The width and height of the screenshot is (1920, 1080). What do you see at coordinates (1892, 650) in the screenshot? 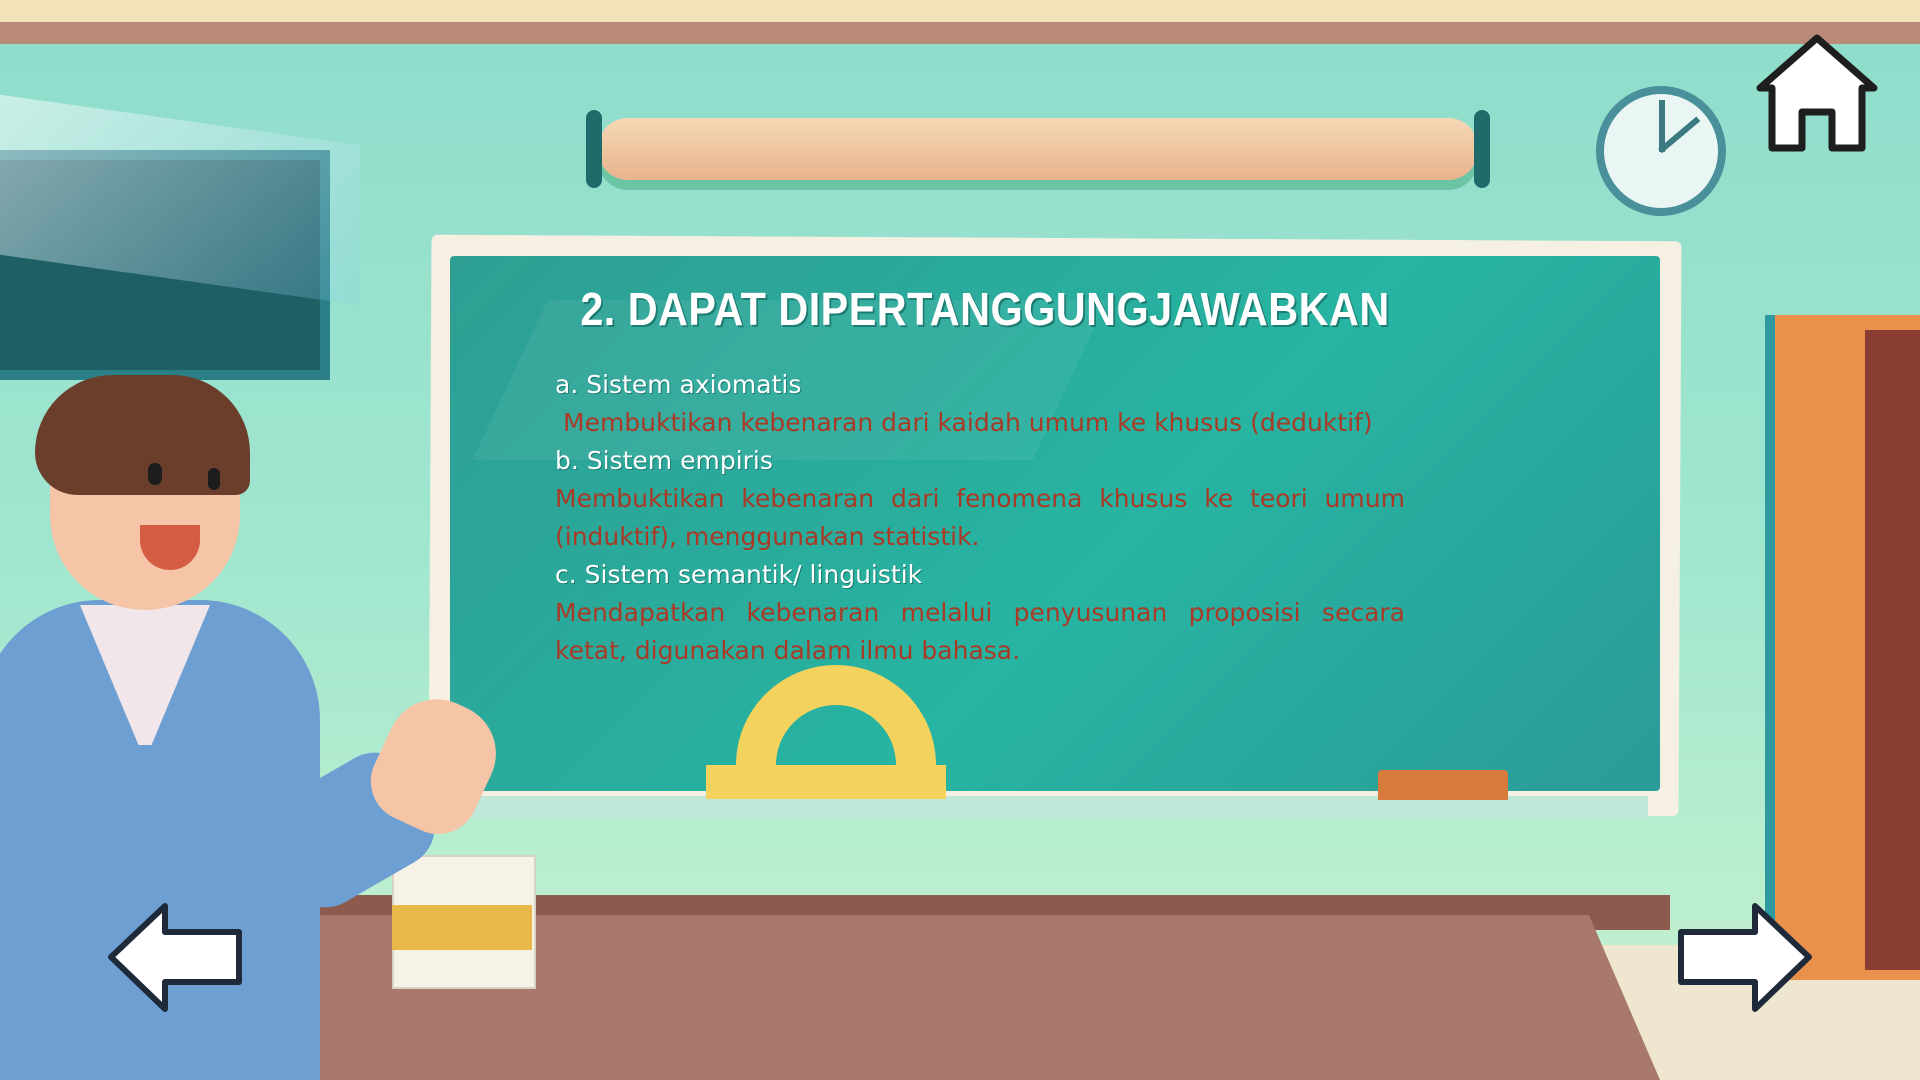
I see `bookshelf-inner` at bounding box center [1892, 650].